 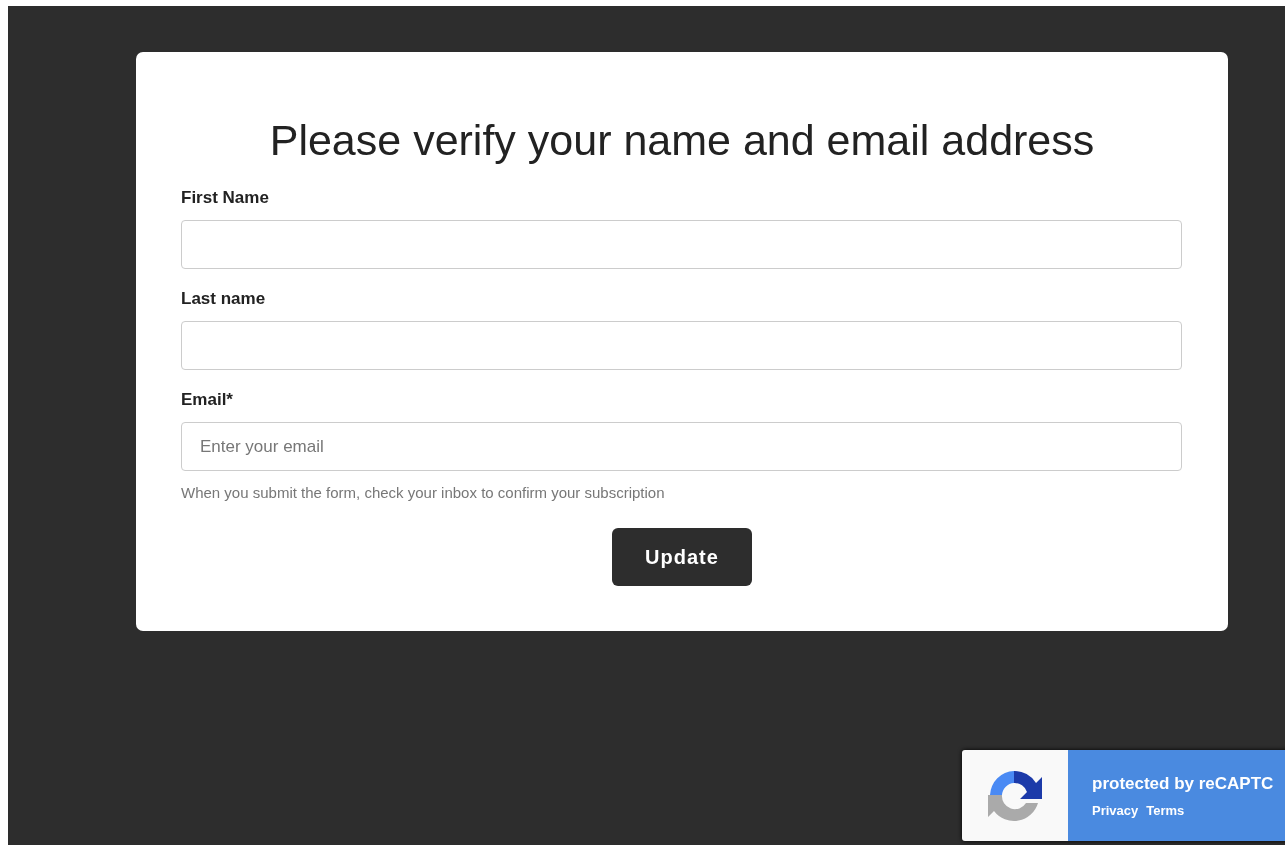 What do you see at coordinates (681, 446) in the screenshot?
I see `input-field: Enter your email` at bounding box center [681, 446].